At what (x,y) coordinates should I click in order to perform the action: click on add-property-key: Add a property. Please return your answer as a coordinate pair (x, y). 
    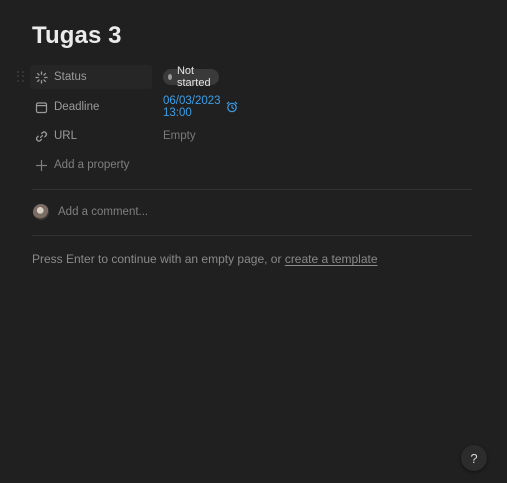
    Looking at the image, I should click on (91, 165).